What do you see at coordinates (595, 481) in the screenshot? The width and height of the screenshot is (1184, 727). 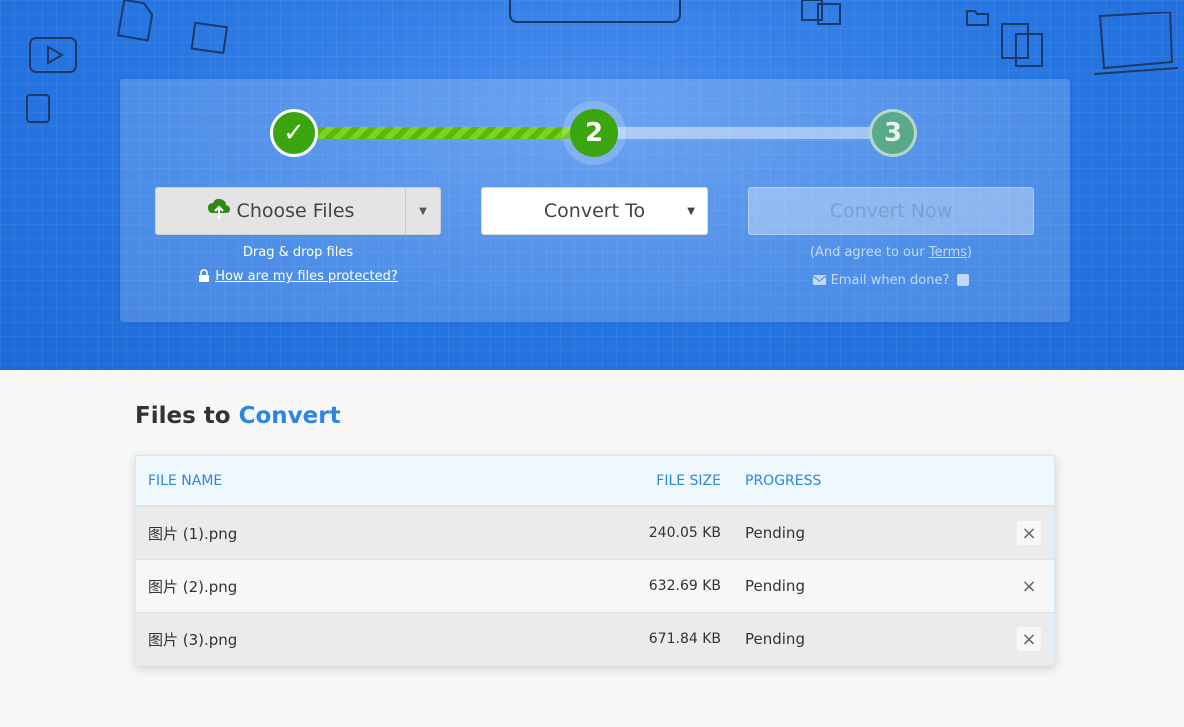 I see `files-table-header: FILE NAME FILE SIZE PROGRESS` at bounding box center [595, 481].